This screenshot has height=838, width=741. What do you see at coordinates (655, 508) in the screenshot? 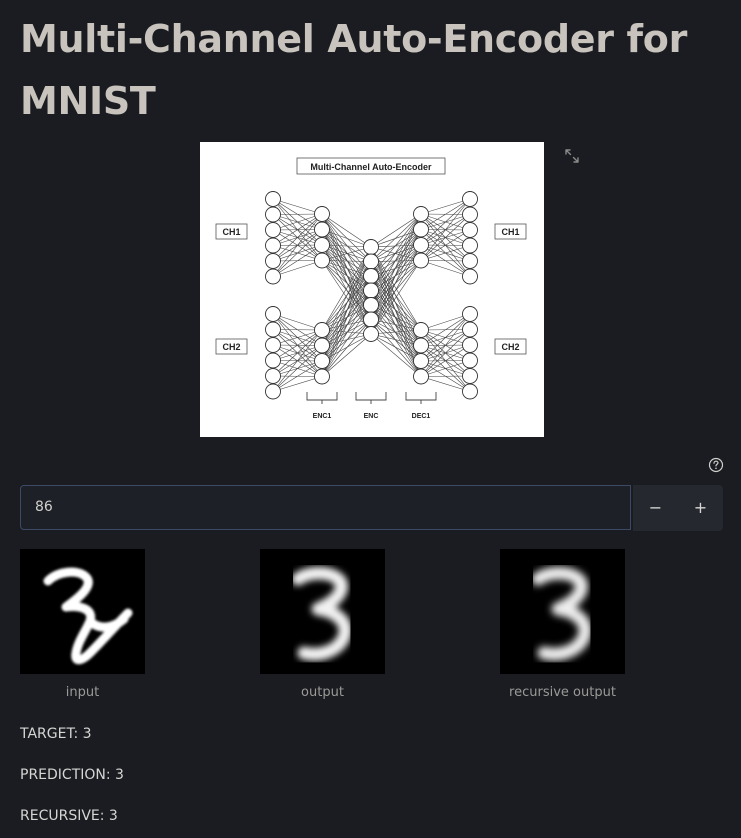
I see `decrement-button: −` at bounding box center [655, 508].